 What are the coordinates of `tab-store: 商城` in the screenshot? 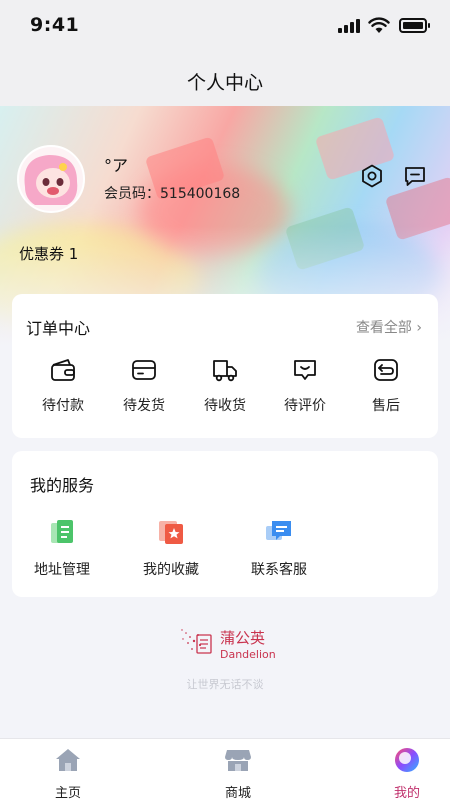 It's located at (238, 773).